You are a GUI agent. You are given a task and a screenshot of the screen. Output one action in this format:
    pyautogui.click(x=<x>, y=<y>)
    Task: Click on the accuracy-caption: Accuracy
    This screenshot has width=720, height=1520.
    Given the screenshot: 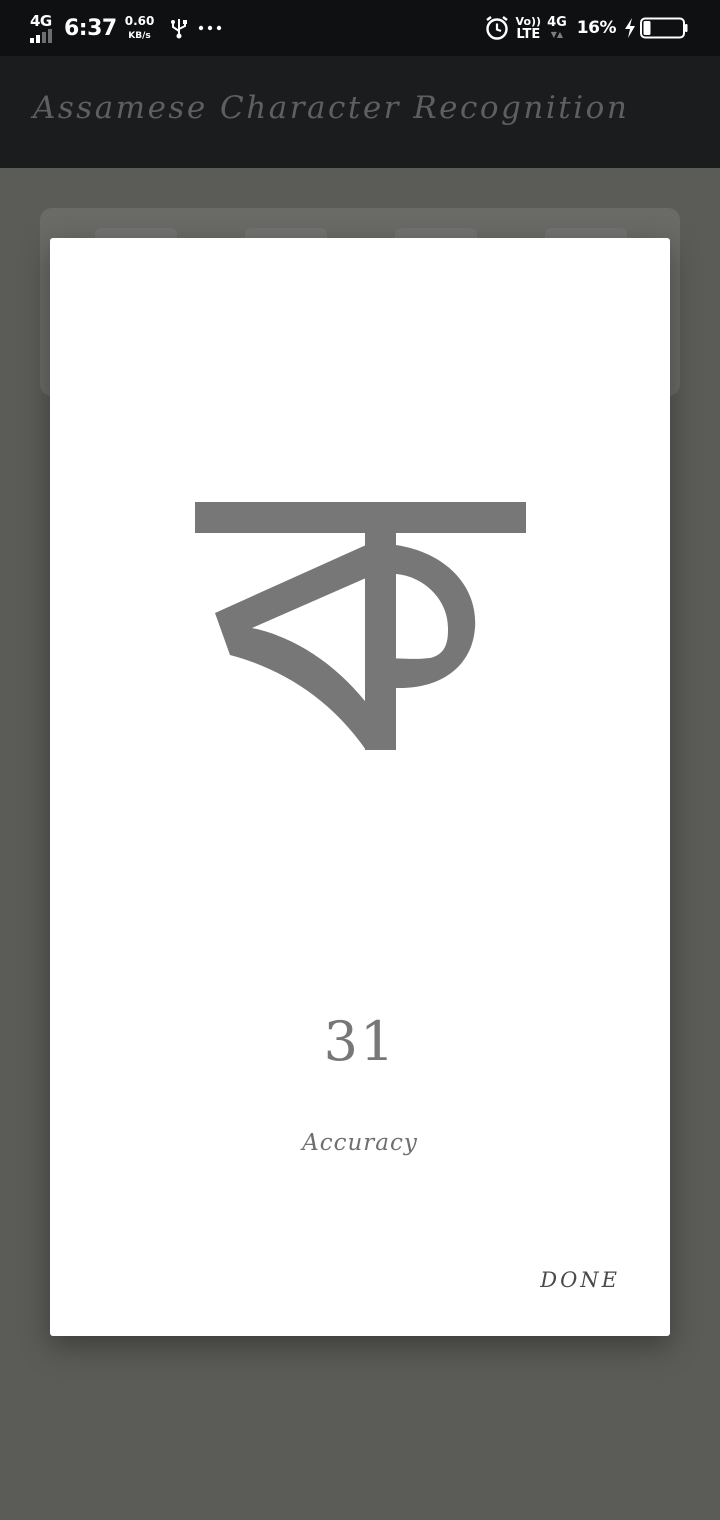 What is the action you would take?
    pyautogui.click(x=360, y=1143)
    